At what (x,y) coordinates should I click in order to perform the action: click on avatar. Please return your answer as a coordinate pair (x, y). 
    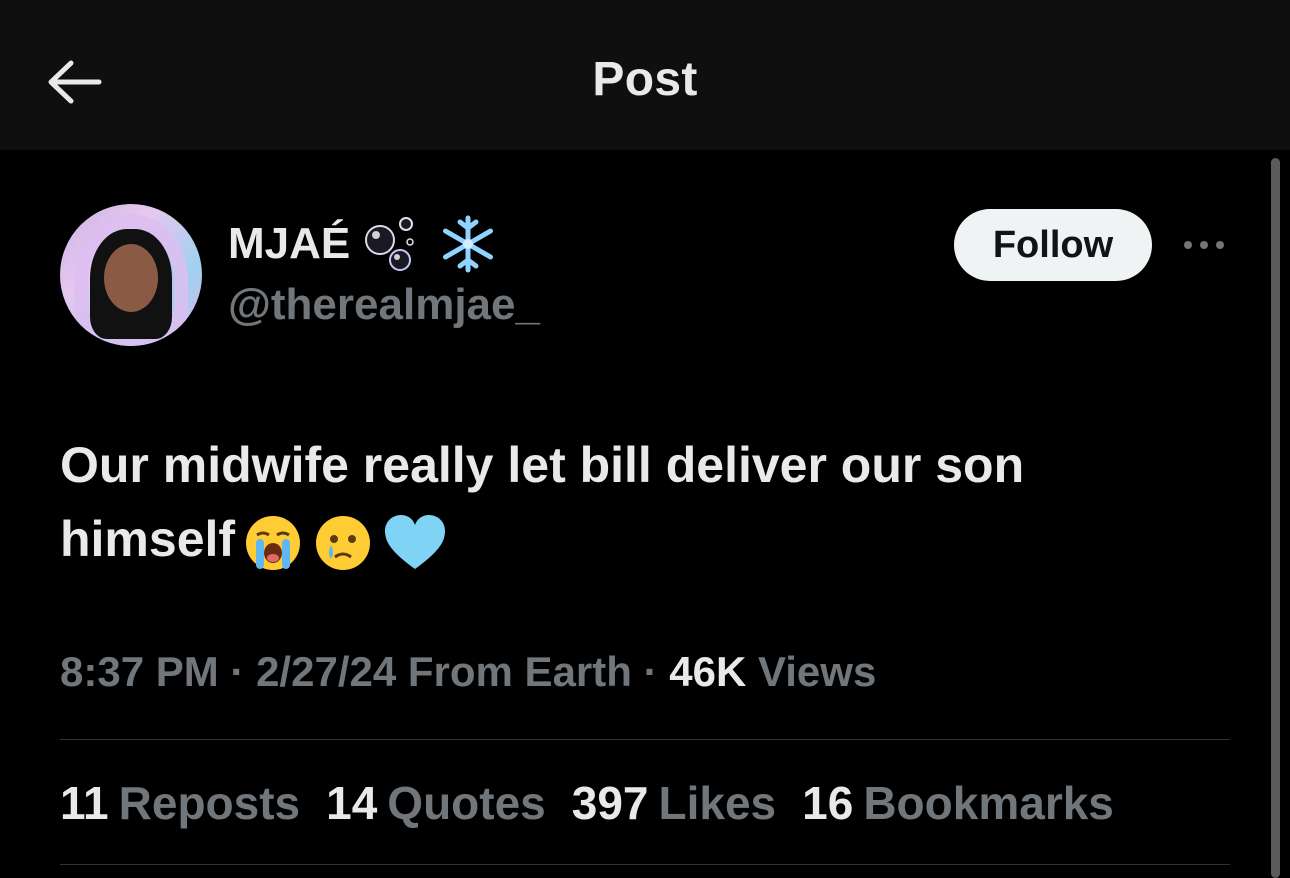
    Looking at the image, I should click on (131, 275).